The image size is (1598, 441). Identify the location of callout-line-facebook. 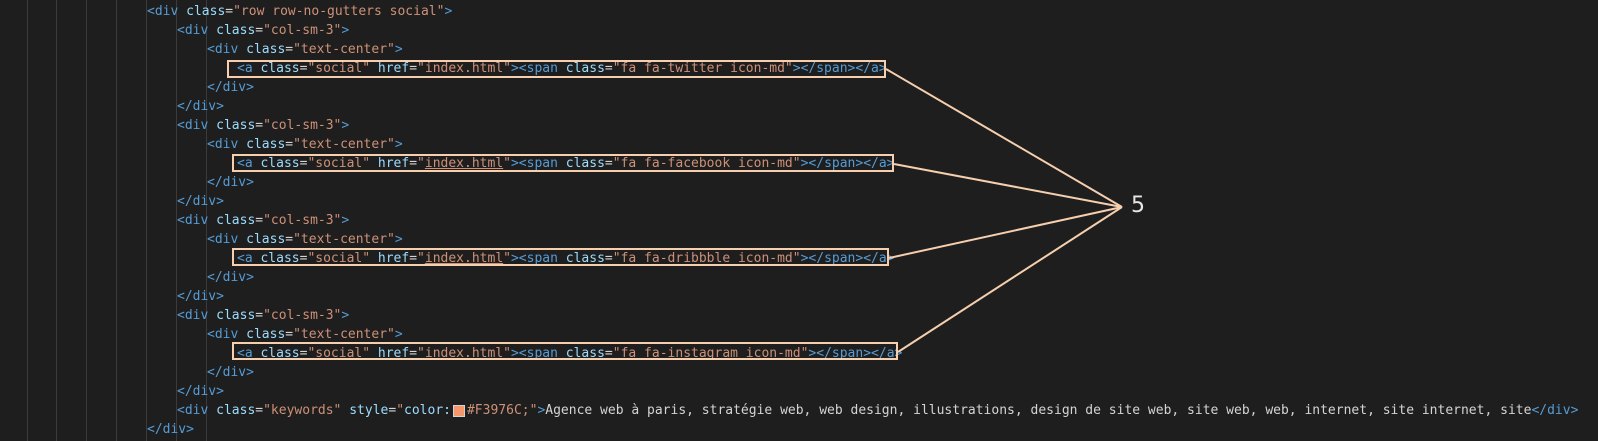
(1008, 185).